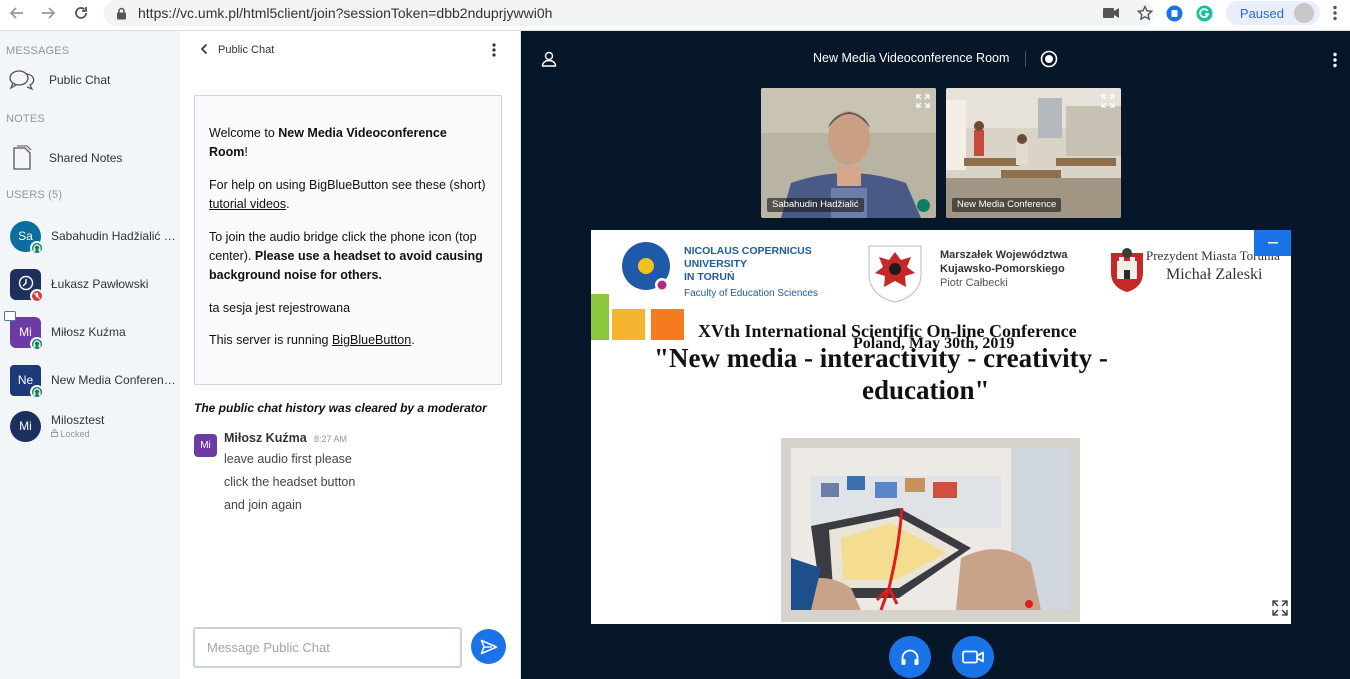 Image resolution: width=1350 pixels, height=679 pixels. What do you see at coordinates (1335, 13) in the screenshot?
I see `browser-menu-icon` at bounding box center [1335, 13].